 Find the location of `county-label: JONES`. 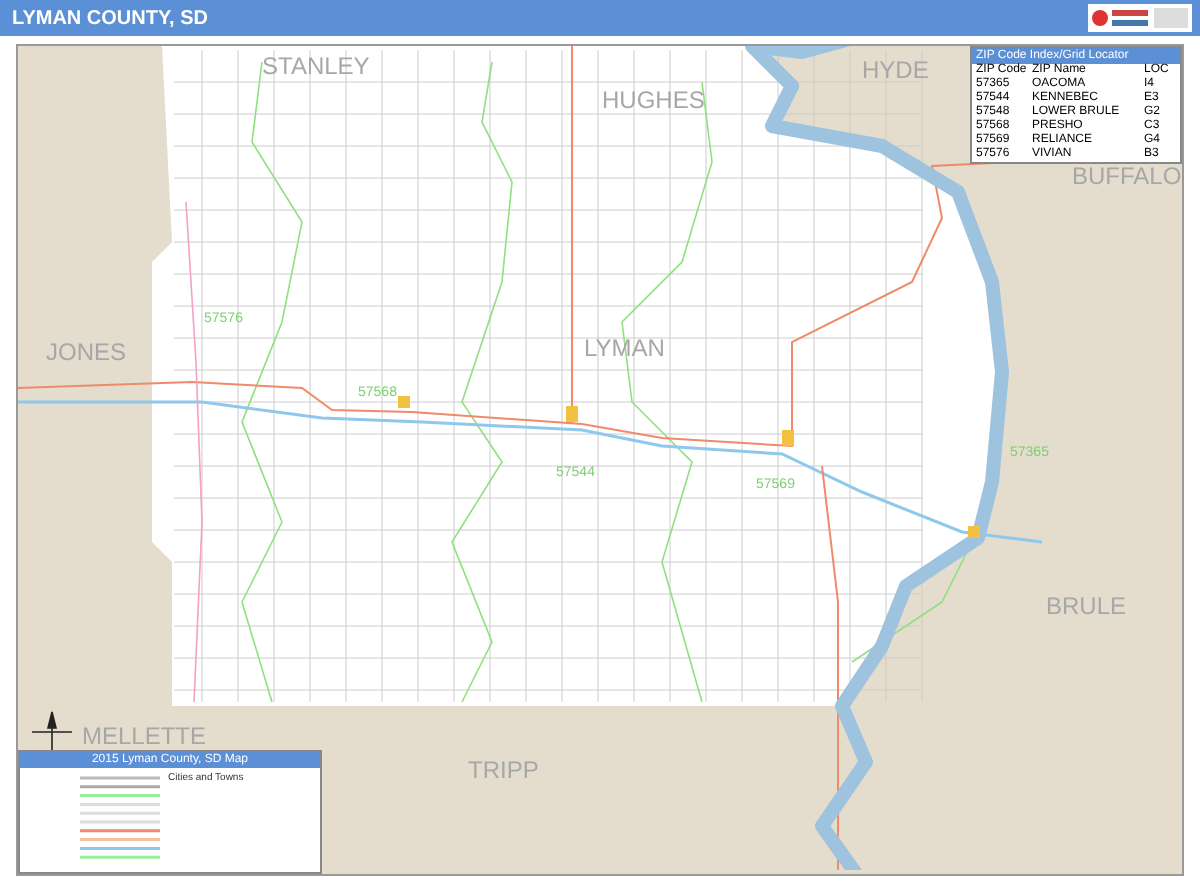

county-label: JONES is located at coordinates (86, 352).